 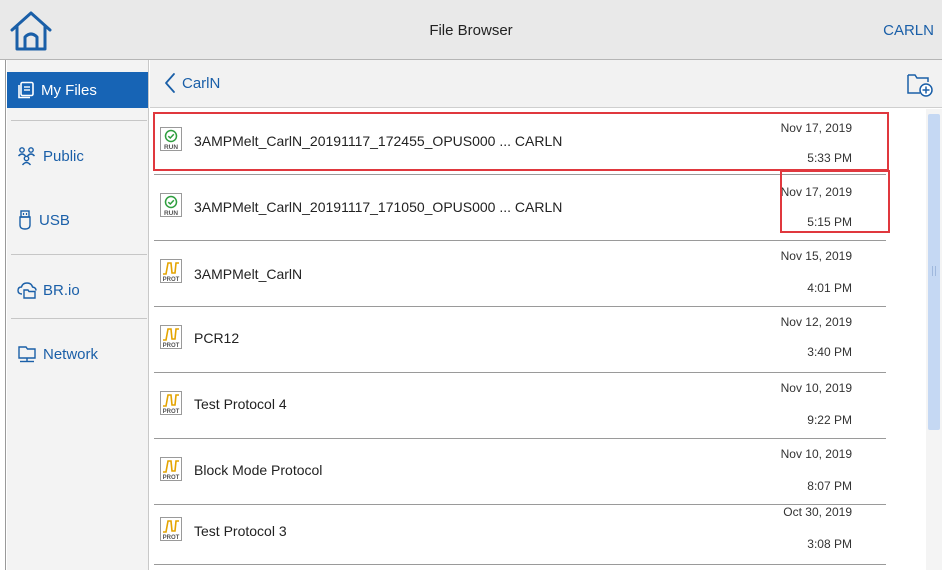 What do you see at coordinates (258, 470) in the screenshot?
I see `file-name: Block Mode Protocol` at bounding box center [258, 470].